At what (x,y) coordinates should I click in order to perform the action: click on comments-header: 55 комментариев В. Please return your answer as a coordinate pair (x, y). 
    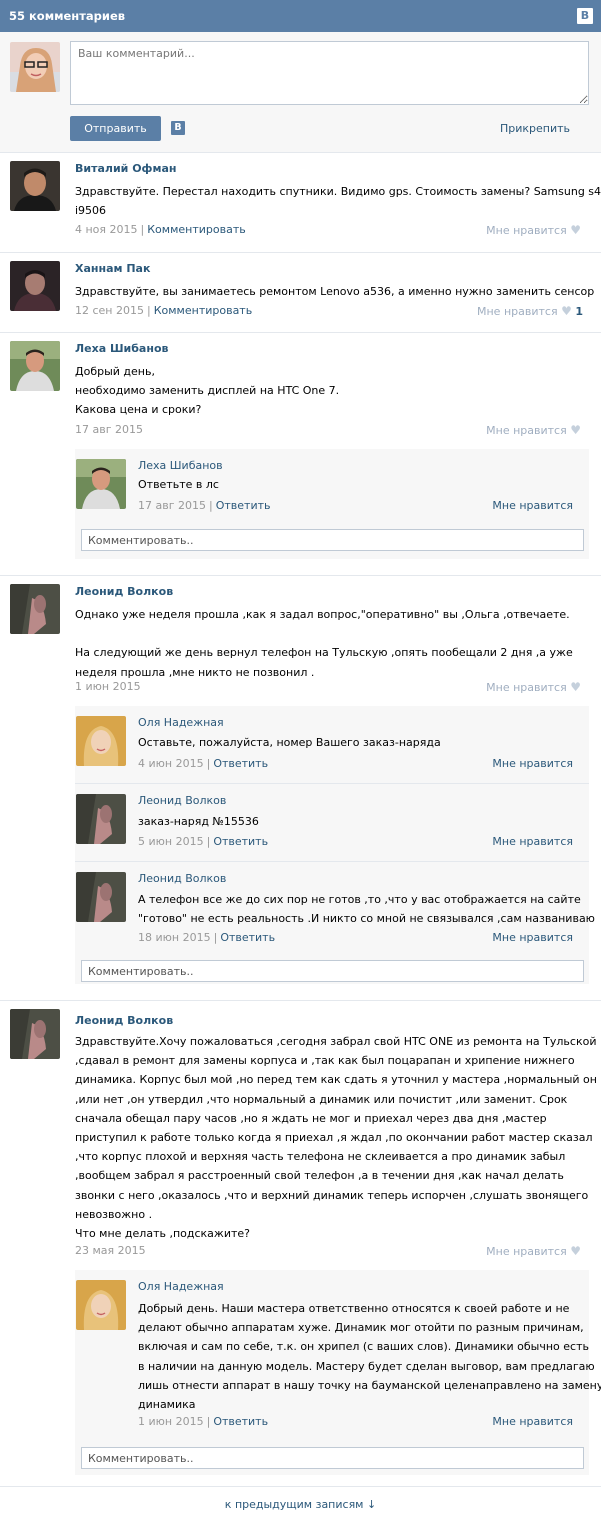
    Looking at the image, I should click on (300, 16).